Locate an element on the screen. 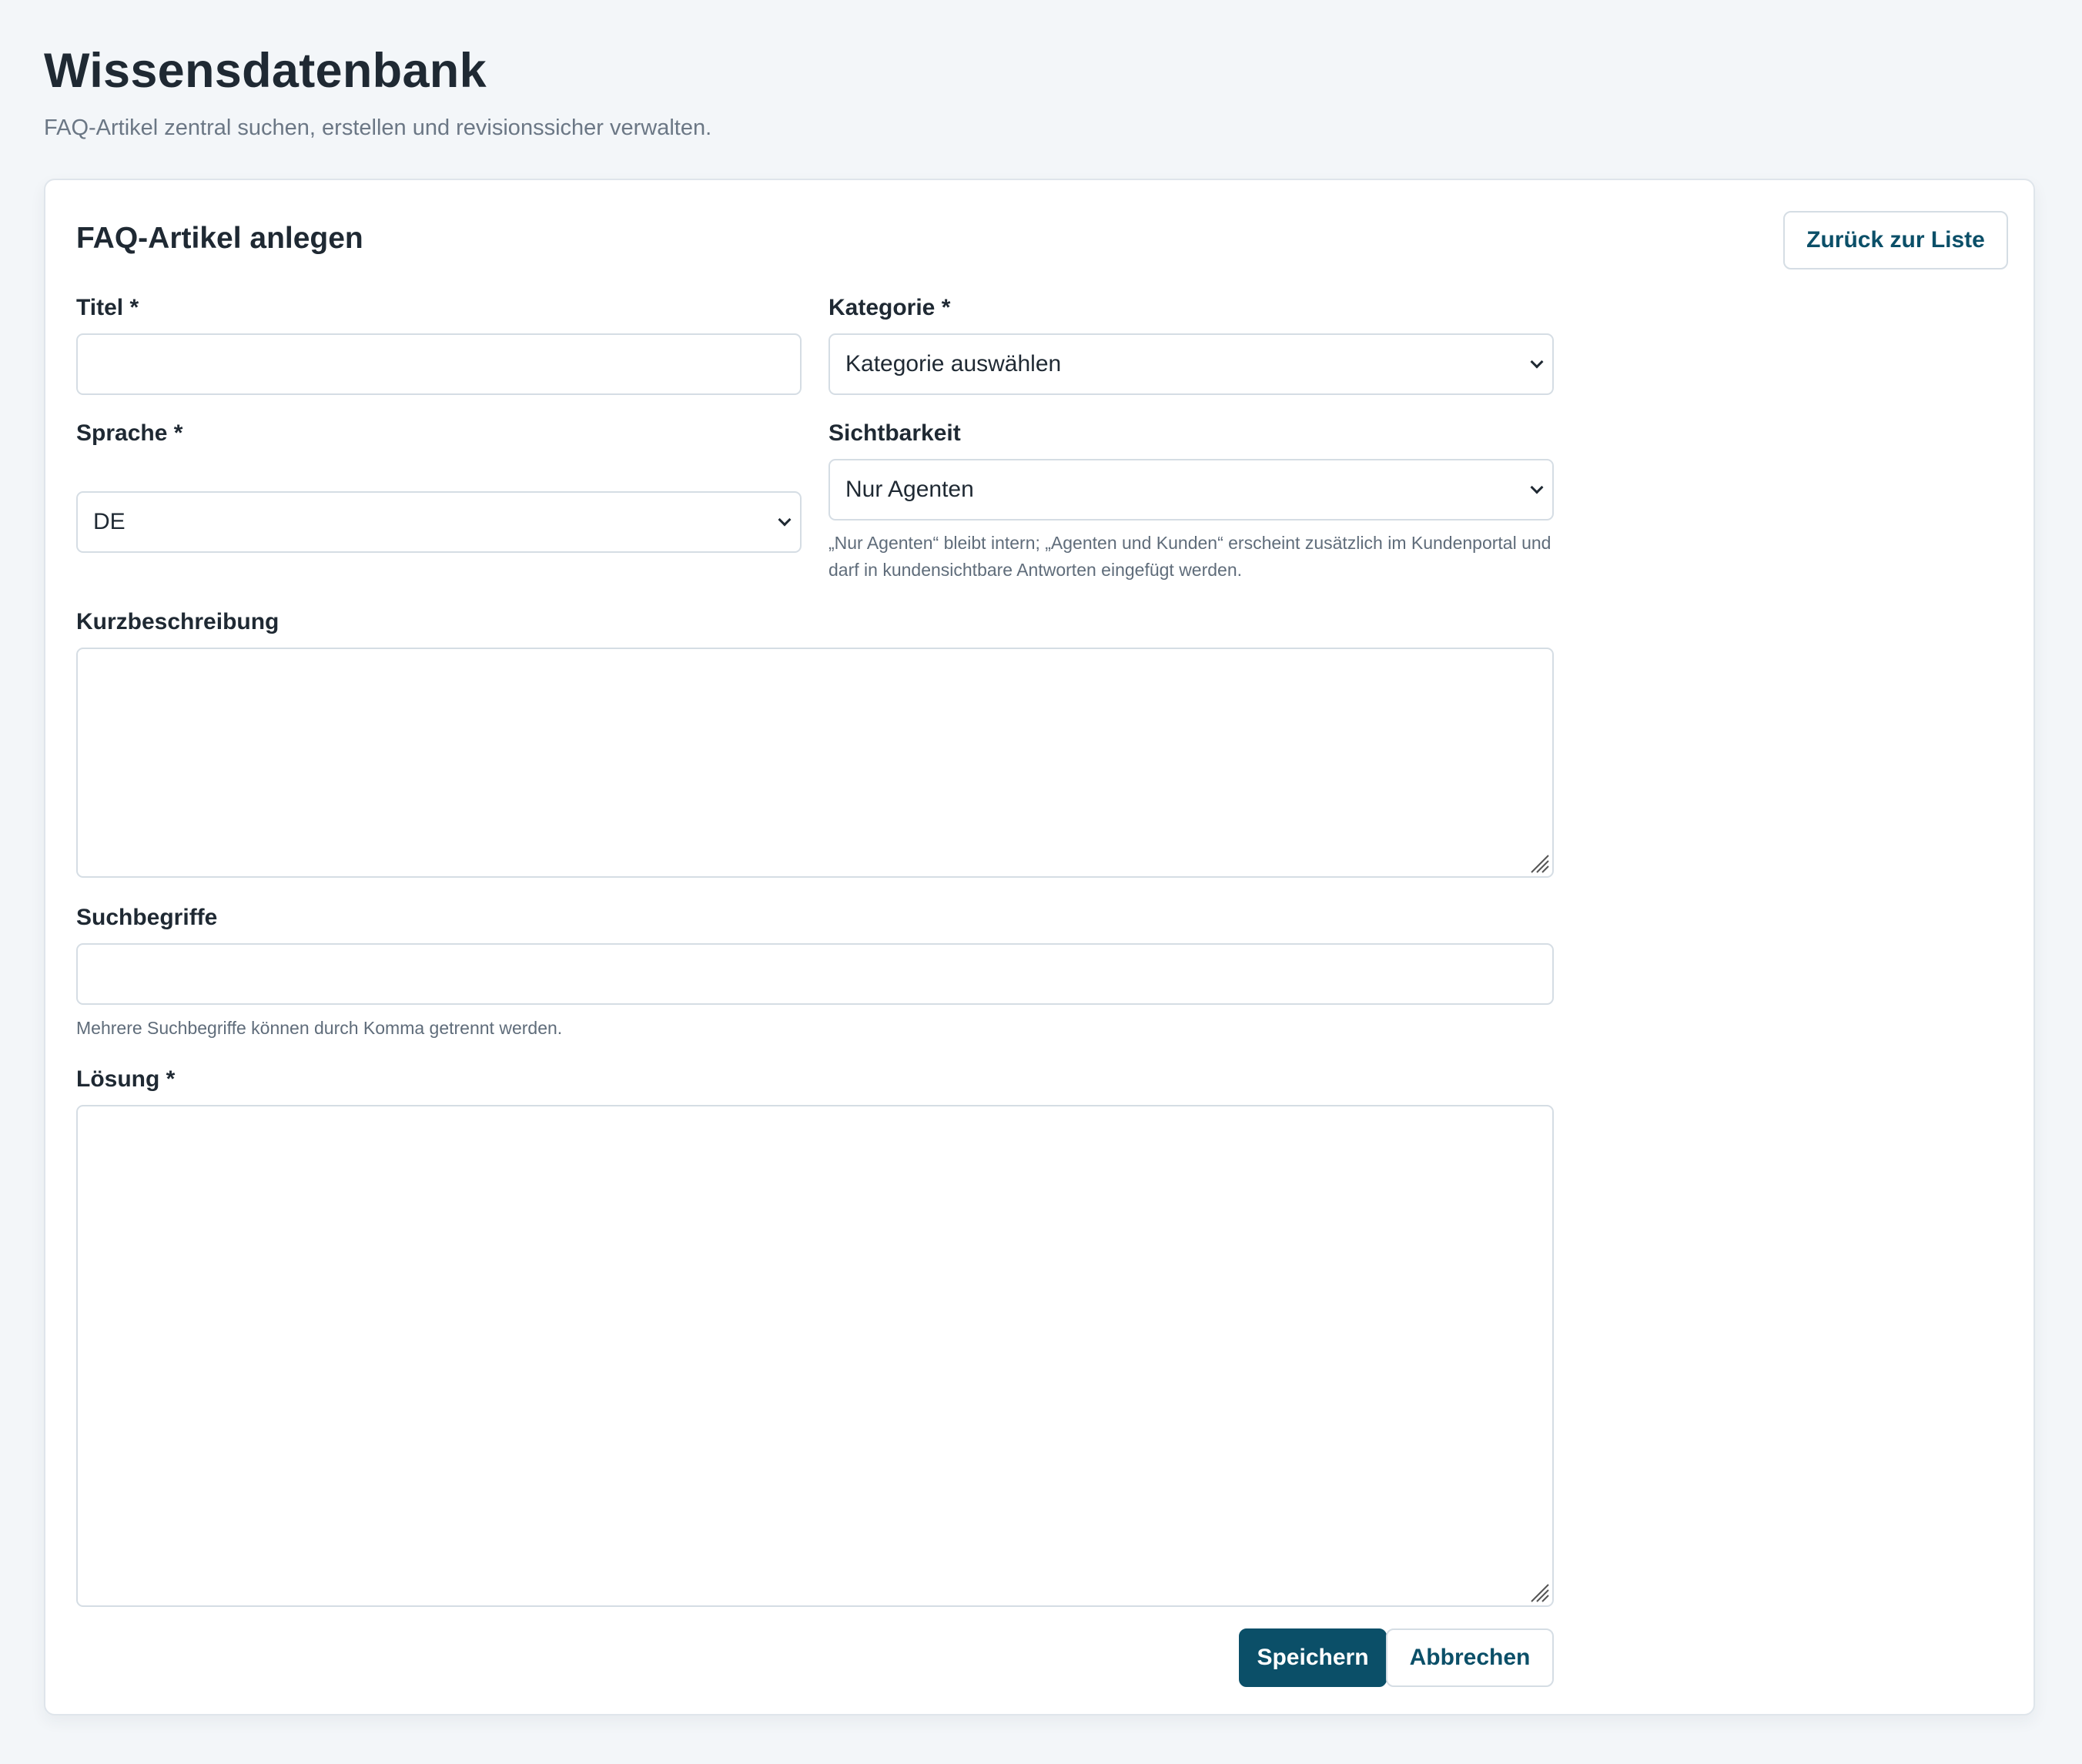 Image resolution: width=2082 pixels, height=1764 pixels. titel-label: Titel * is located at coordinates (107, 307).